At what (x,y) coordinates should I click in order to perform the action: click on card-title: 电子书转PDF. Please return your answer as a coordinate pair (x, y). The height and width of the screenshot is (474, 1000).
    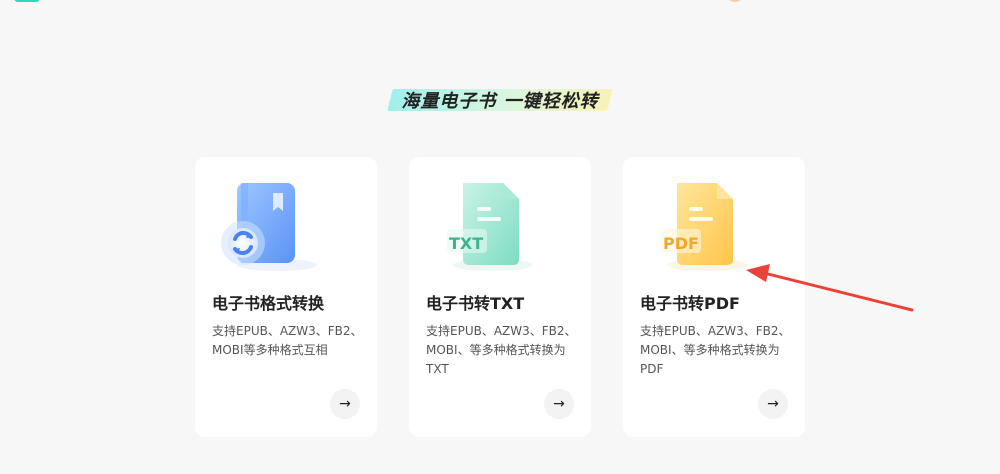
    Looking at the image, I should click on (690, 303).